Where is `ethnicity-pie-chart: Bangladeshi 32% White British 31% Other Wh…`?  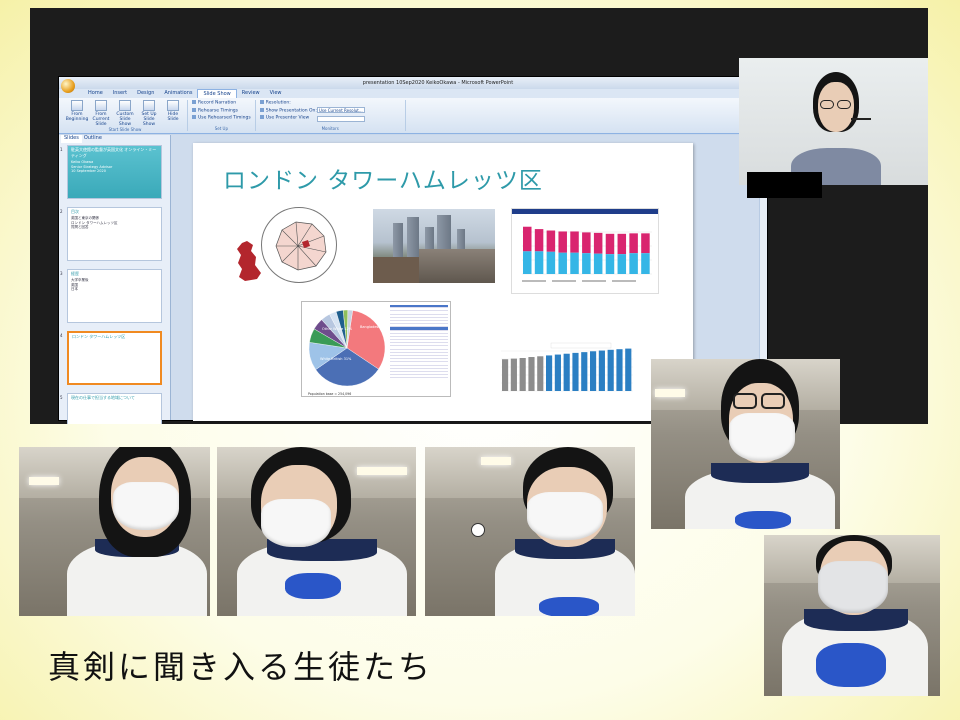 ethnicity-pie-chart: Bangladeshi 32% White British 31% Other Wh… is located at coordinates (376, 349).